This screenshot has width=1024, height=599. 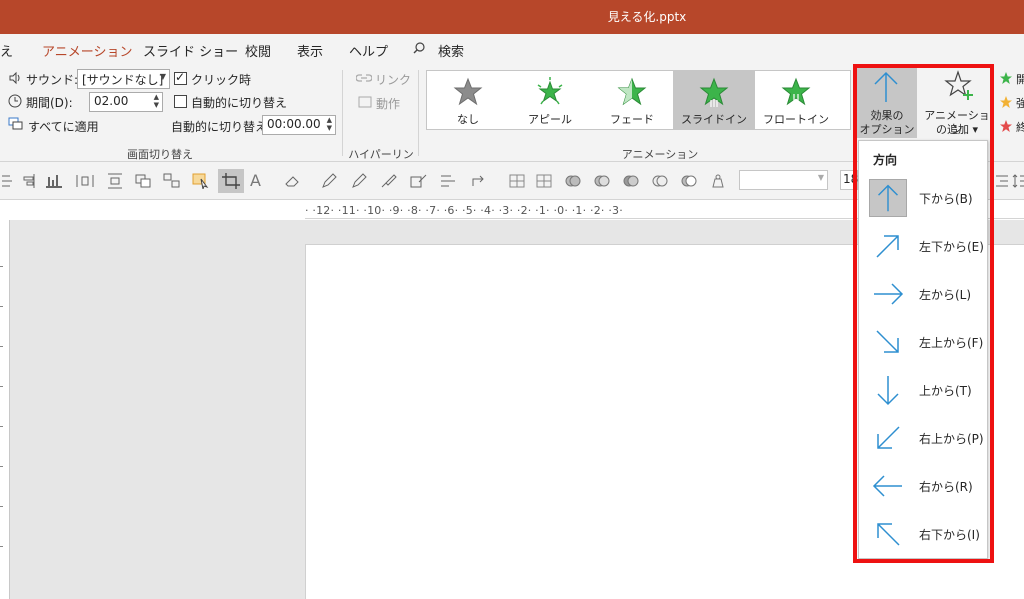 I want to click on anim-fade: フェード, so click(x=632, y=100).